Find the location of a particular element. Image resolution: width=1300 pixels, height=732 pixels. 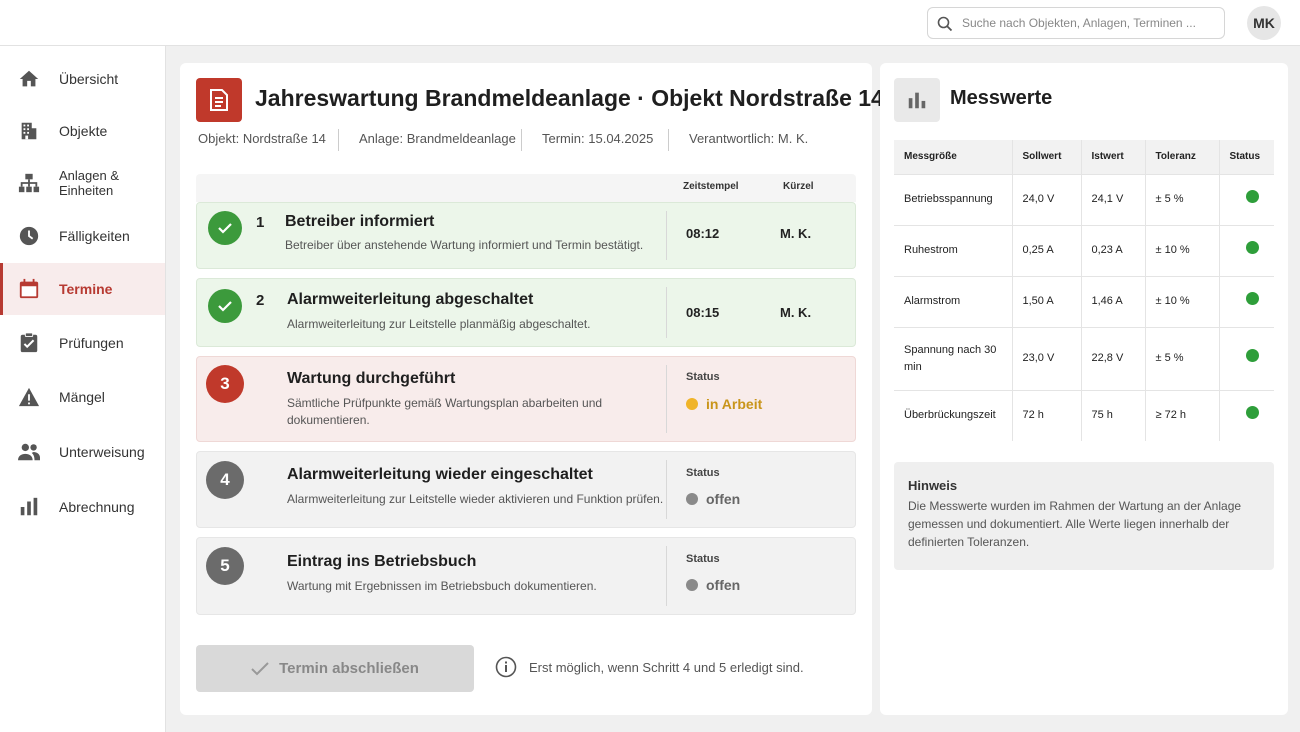

table-row: Betriebsspannung 24,0 V 24,1 V ± 5 % is located at coordinates (1084, 199).